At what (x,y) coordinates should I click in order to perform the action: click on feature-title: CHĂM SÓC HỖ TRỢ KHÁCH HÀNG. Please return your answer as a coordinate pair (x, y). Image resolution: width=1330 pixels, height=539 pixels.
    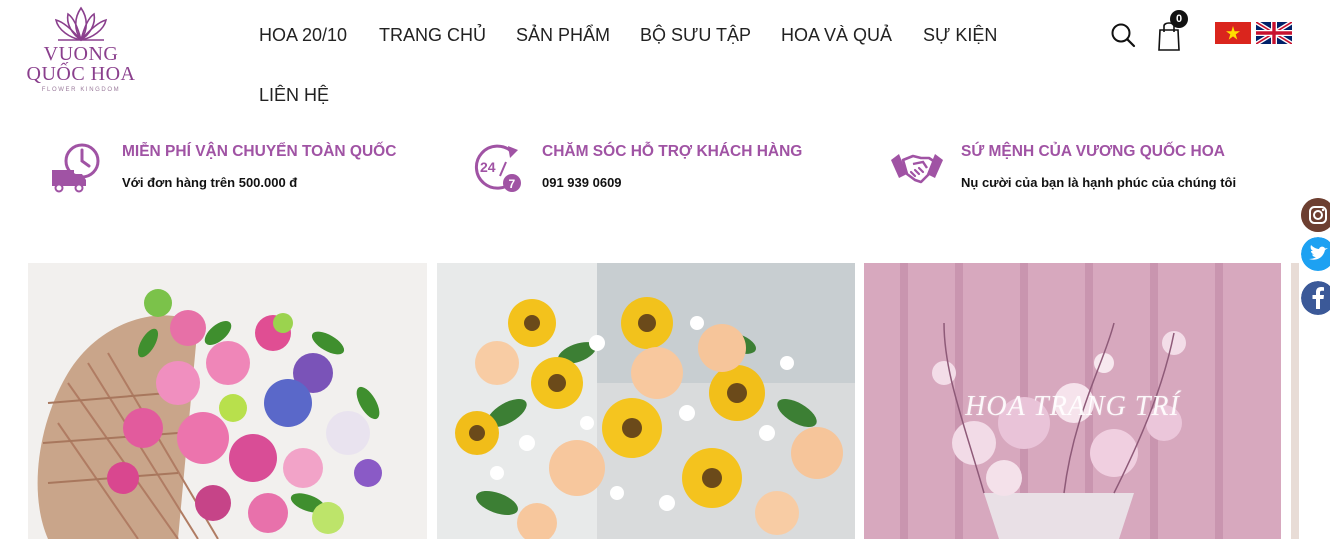
    Looking at the image, I should click on (672, 151).